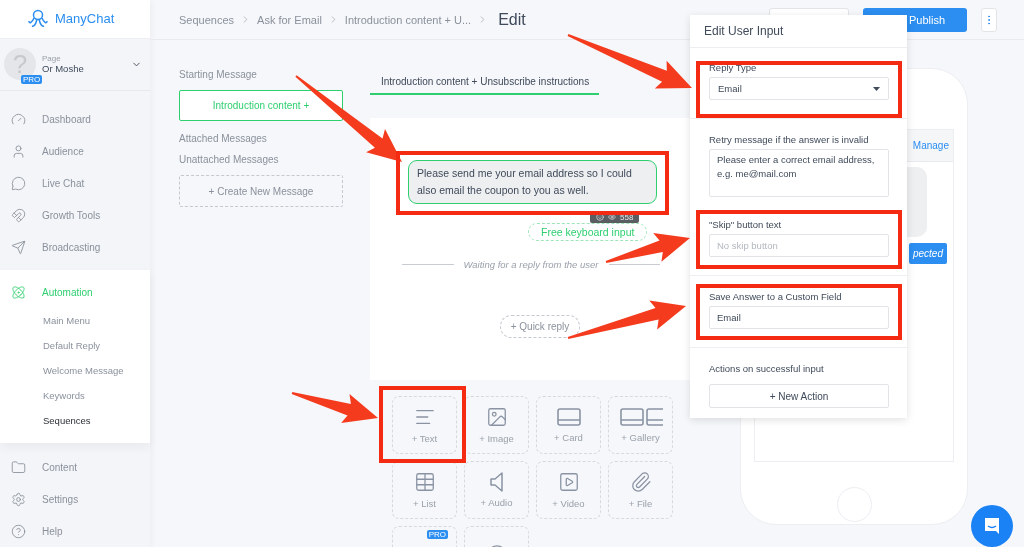 Image resolution: width=1024 pixels, height=547 pixels. What do you see at coordinates (496, 502) in the screenshot?
I see `block-label: + Audio` at bounding box center [496, 502].